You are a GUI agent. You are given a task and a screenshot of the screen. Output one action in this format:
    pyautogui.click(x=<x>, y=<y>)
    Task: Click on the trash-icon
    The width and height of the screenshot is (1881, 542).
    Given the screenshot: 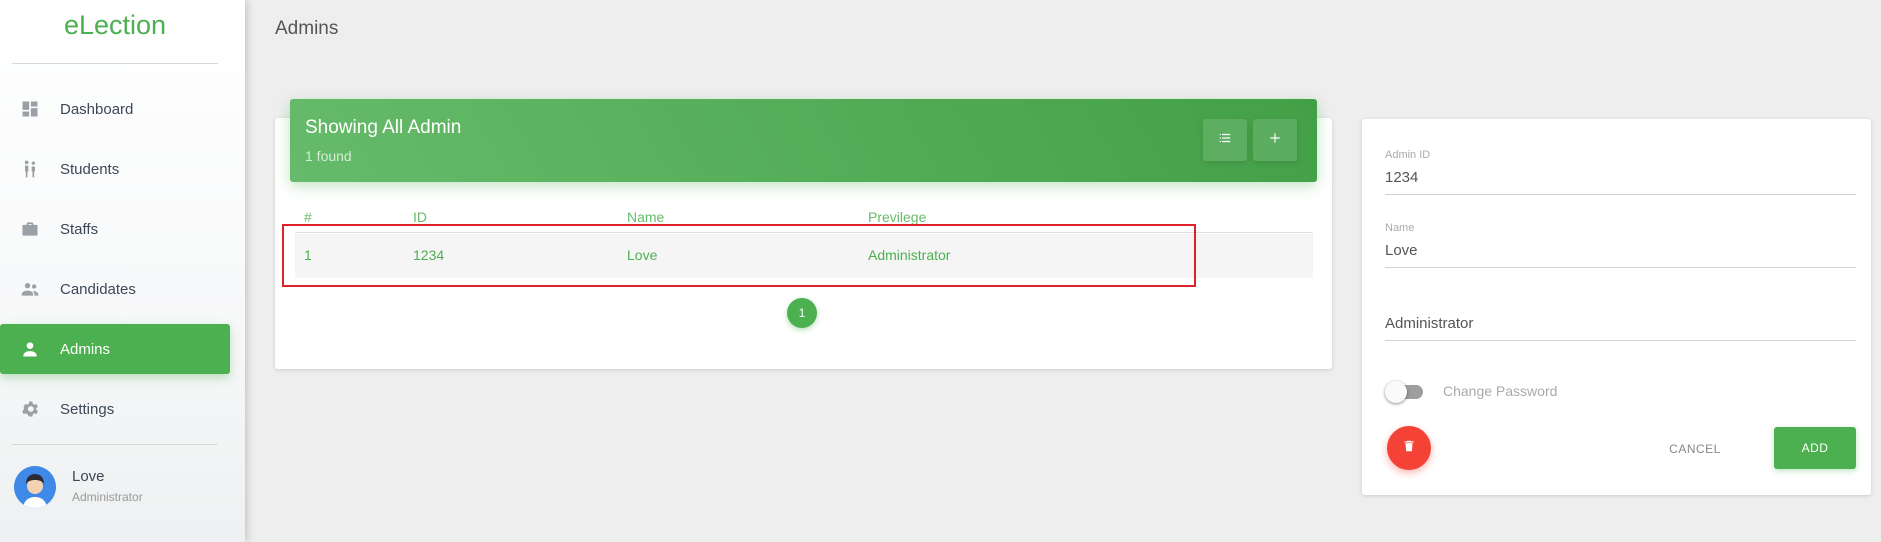 What is the action you would take?
    pyautogui.click(x=1409, y=448)
    